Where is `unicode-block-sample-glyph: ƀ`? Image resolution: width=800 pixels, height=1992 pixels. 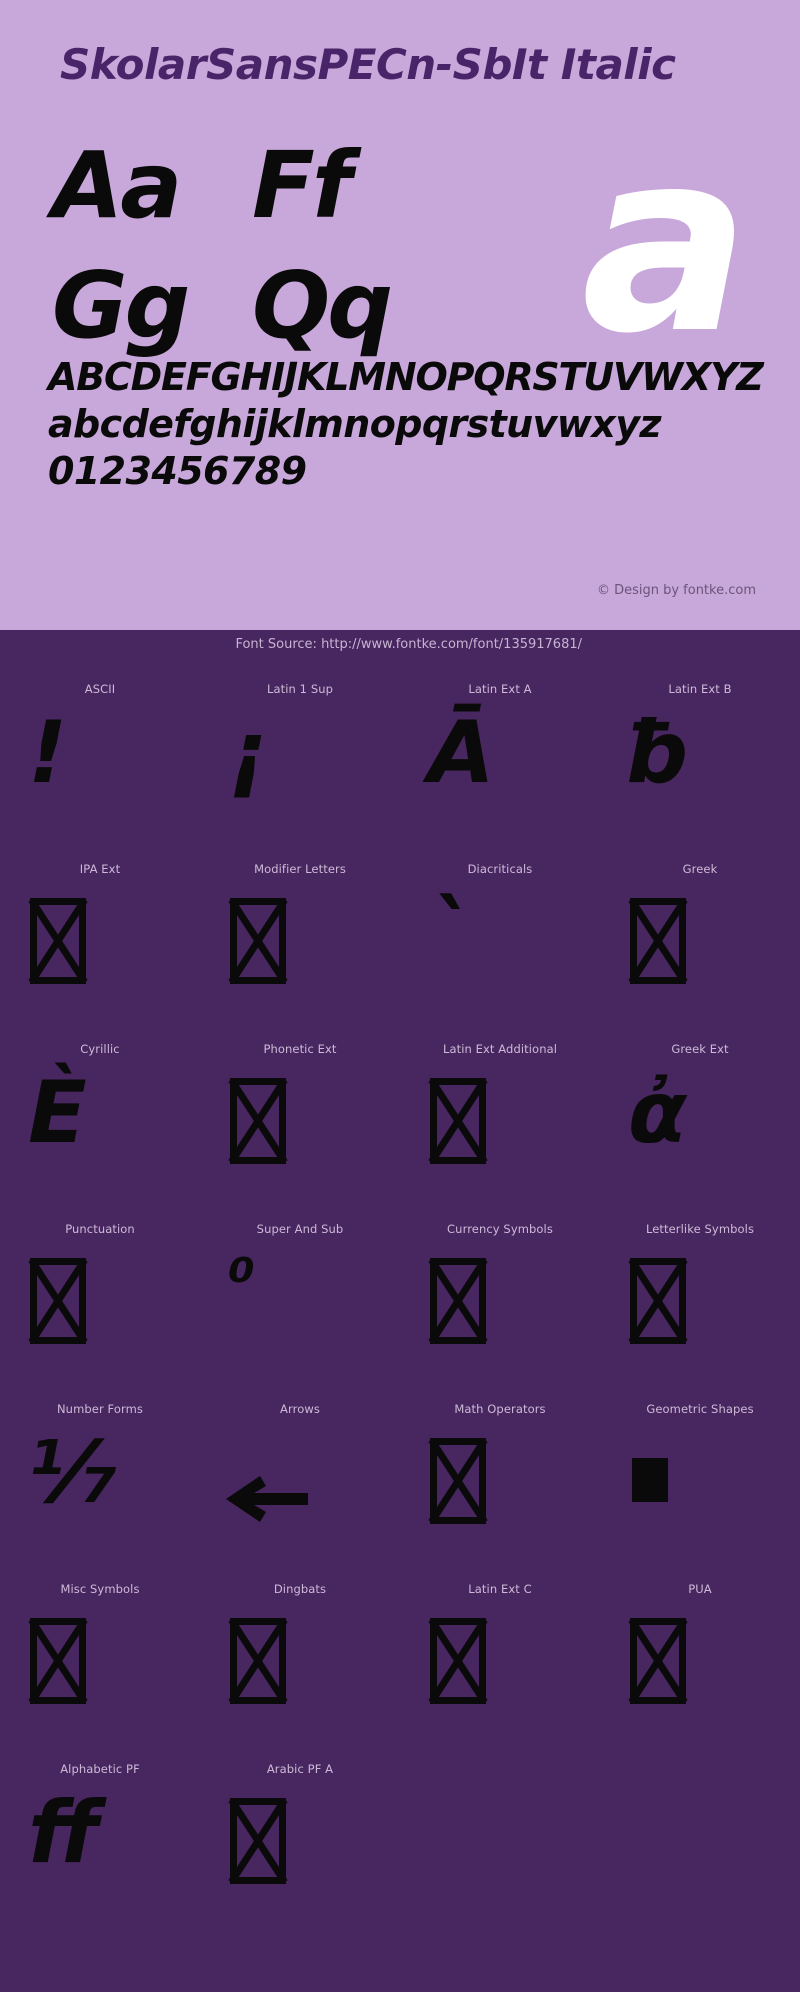
unicode-block-sample-glyph: ƀ is located at coordinates (659, 753).